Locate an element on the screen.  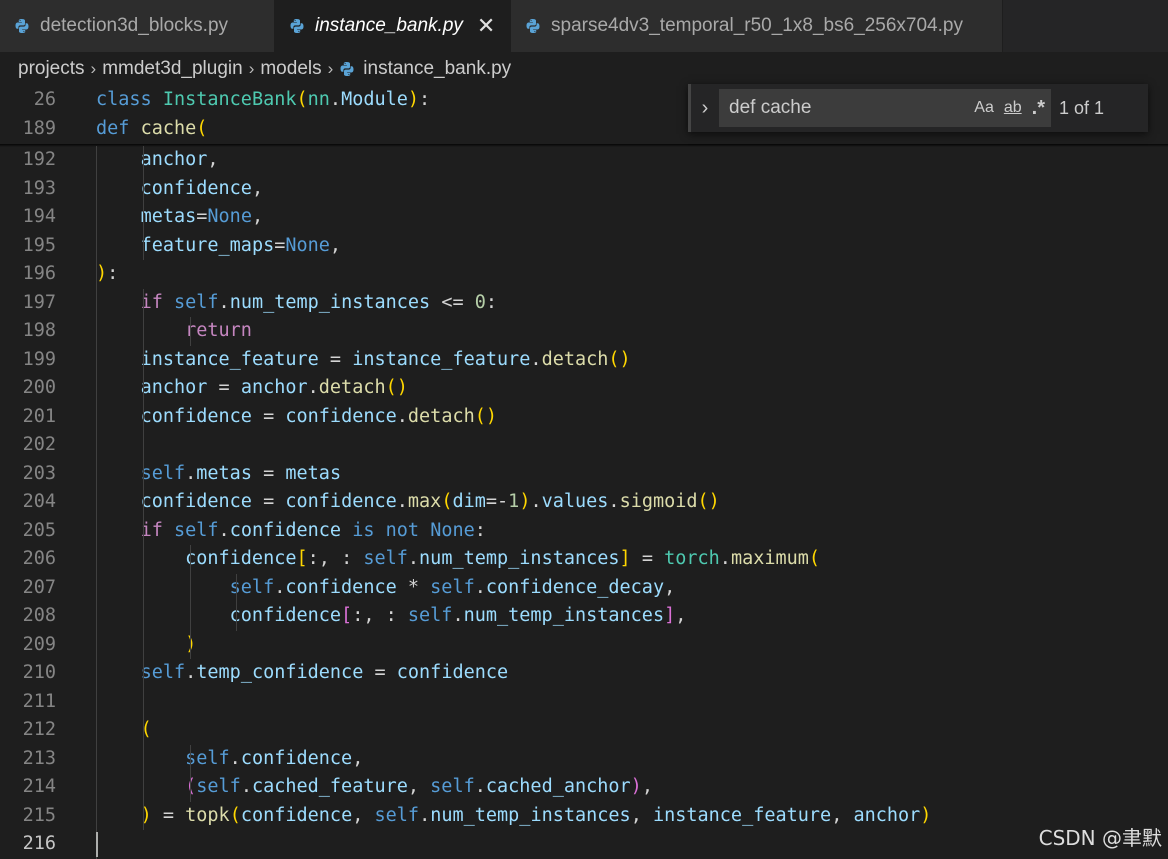
code-line: 216 is located at coordinates (584, 844).